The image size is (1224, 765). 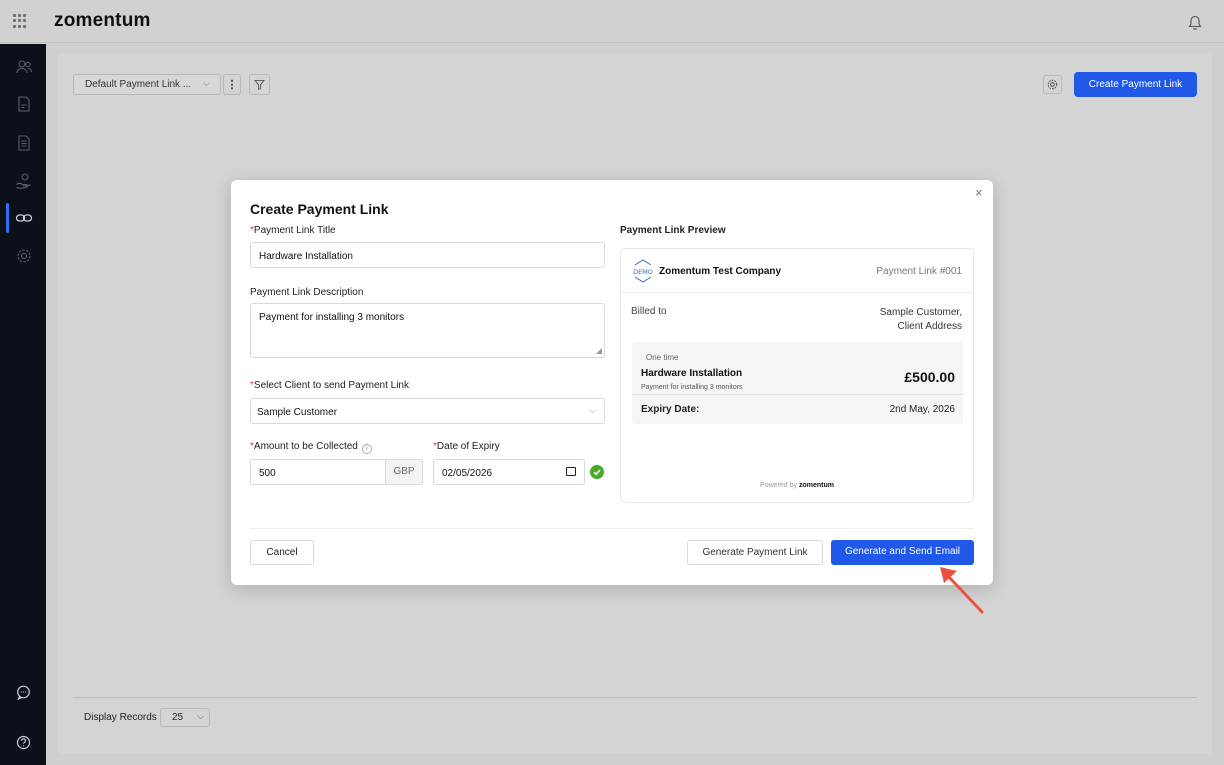 What do you see at coordinates (23, 404) in the screenshot?
I see `left-nav-rail` at bounding box center [23, 404].